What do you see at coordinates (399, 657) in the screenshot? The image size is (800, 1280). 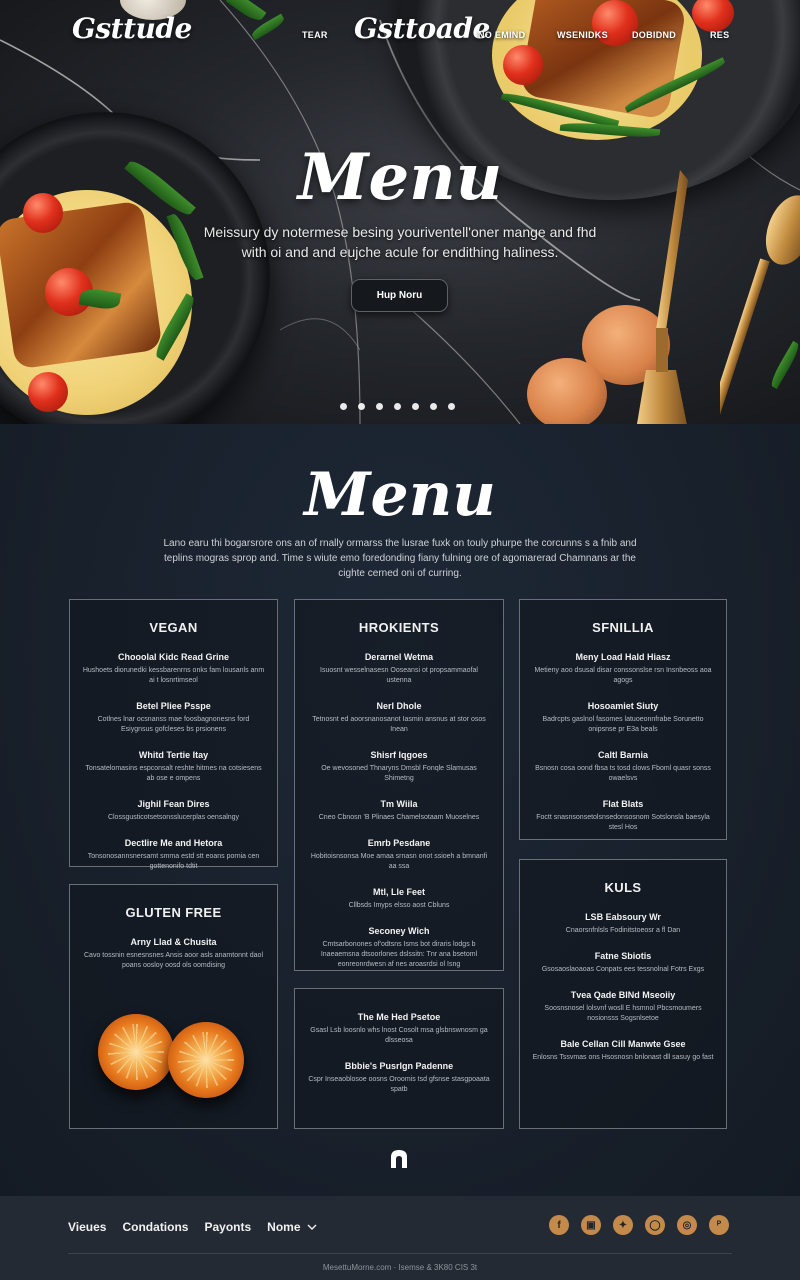 I see `menu-item-name: Derarnel Wetma` at bounding box center [399, 657].